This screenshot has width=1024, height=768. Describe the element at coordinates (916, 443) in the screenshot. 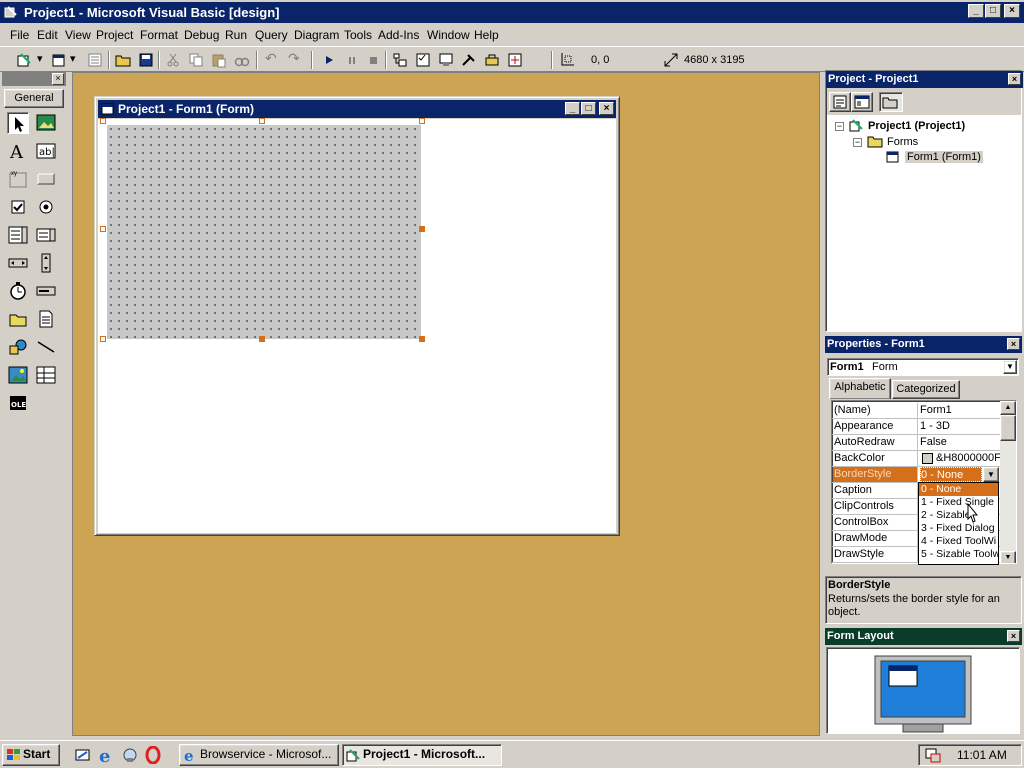

I see `property-row: AutoRedraw False` at that location.